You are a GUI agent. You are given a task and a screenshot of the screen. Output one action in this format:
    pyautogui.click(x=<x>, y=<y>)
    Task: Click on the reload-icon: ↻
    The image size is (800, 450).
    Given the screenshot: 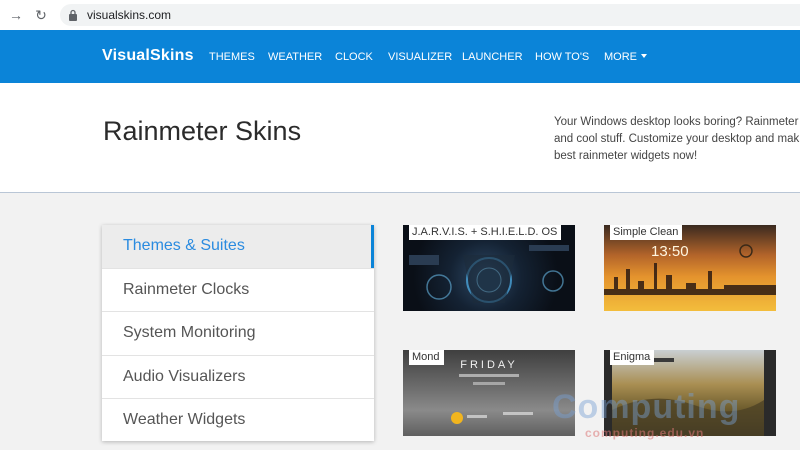 What is the action you would take?
    pyautogui.click(x=41, y=15)
    